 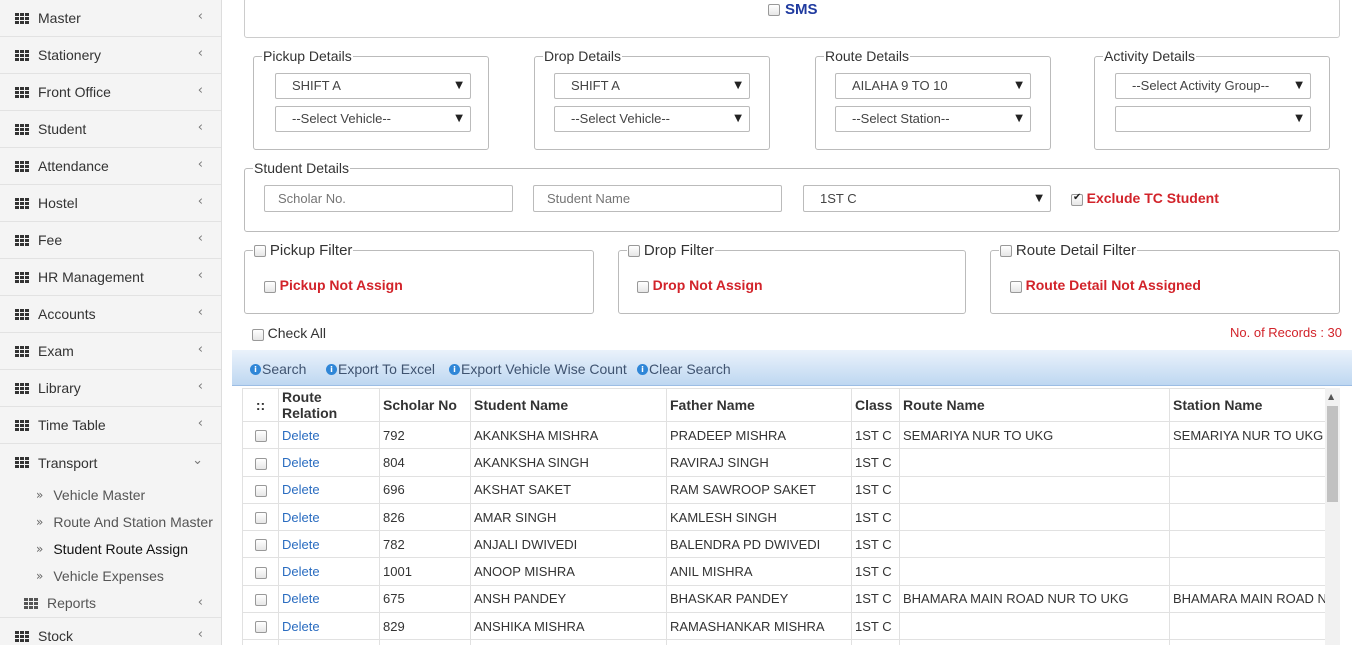 What do you see at coordinates (568, 642) in the screenshot?
I see `student-name-cell: ANSHIKA SINGH` at bounding box center [568, 642].